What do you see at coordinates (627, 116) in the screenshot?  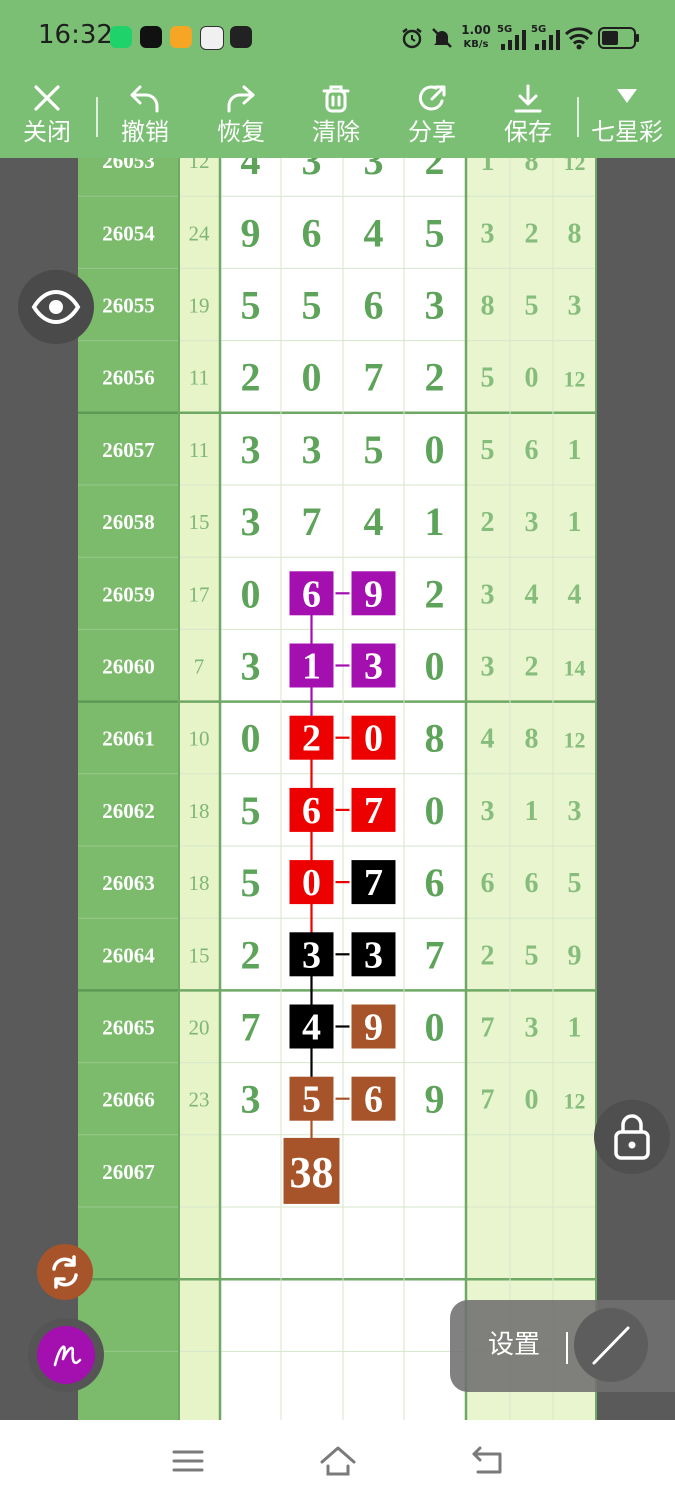 I see `lottery-select-button: 七星彩` at bounding box center [627, 116].